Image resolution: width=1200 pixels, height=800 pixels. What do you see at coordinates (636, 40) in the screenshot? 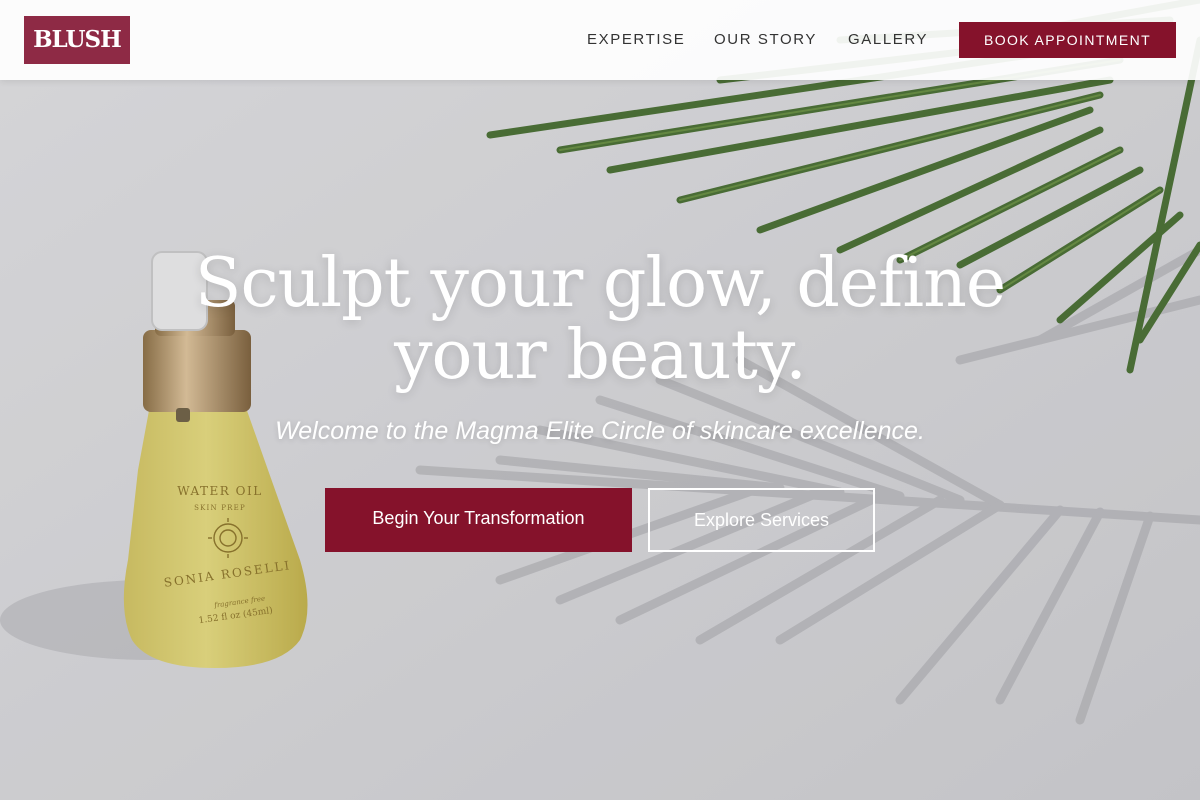
I see `nav-link-expertise: EXPERTISE` at bounding box center [636, 40].